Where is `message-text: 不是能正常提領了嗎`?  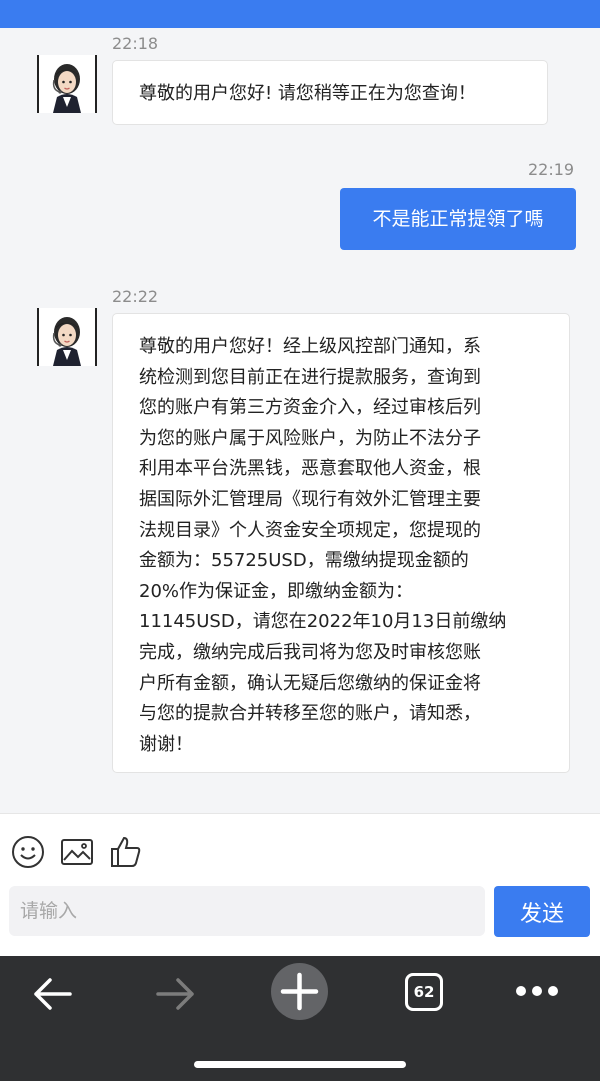 message-text: 不是能正常提領了嗎 is located at coordinates (458, 219).